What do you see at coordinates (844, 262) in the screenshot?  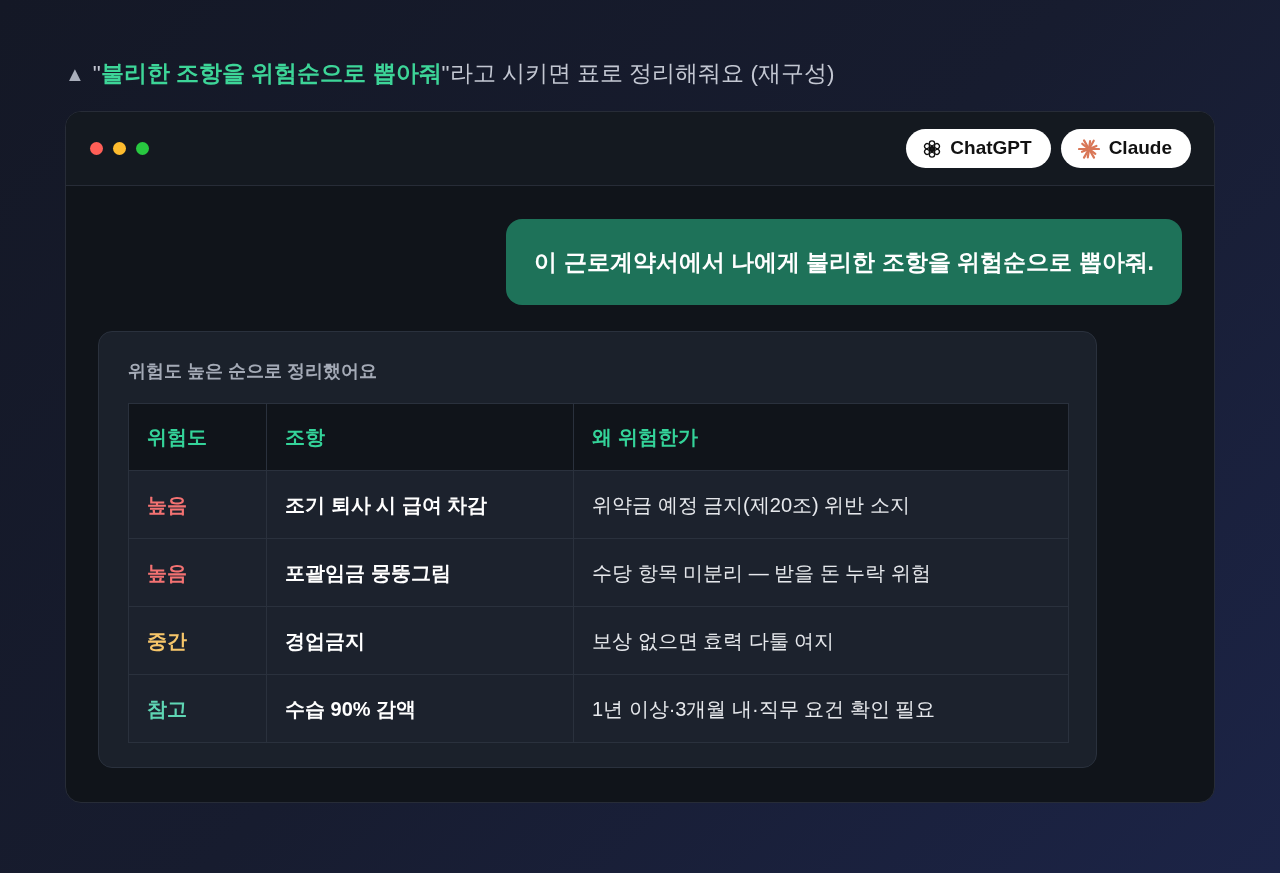 I see `user-message-bubble: 이 근로계약서에서 나에게 불리한 조항을 위험순으로 뽑아줘.` at bounding box center [844, 262].